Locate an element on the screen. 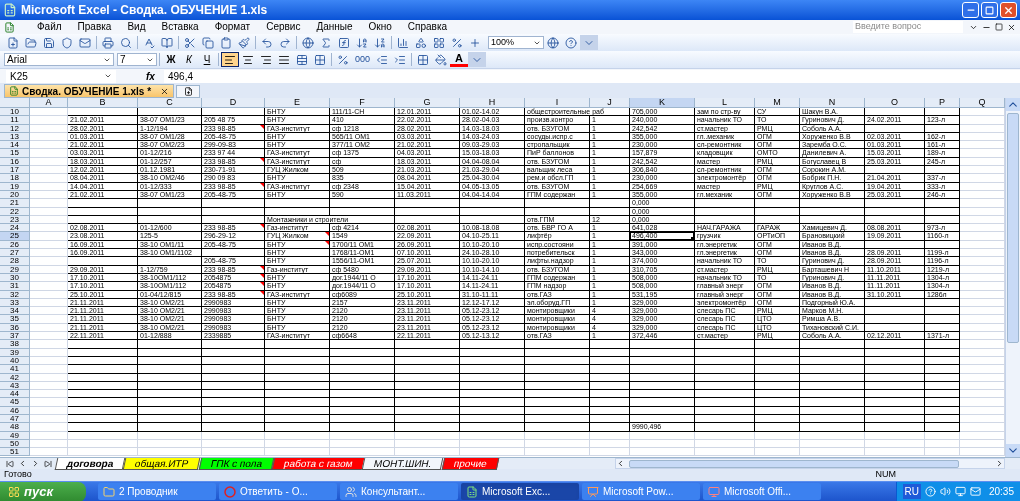  column-header: P is located at coordinates (942, 103).